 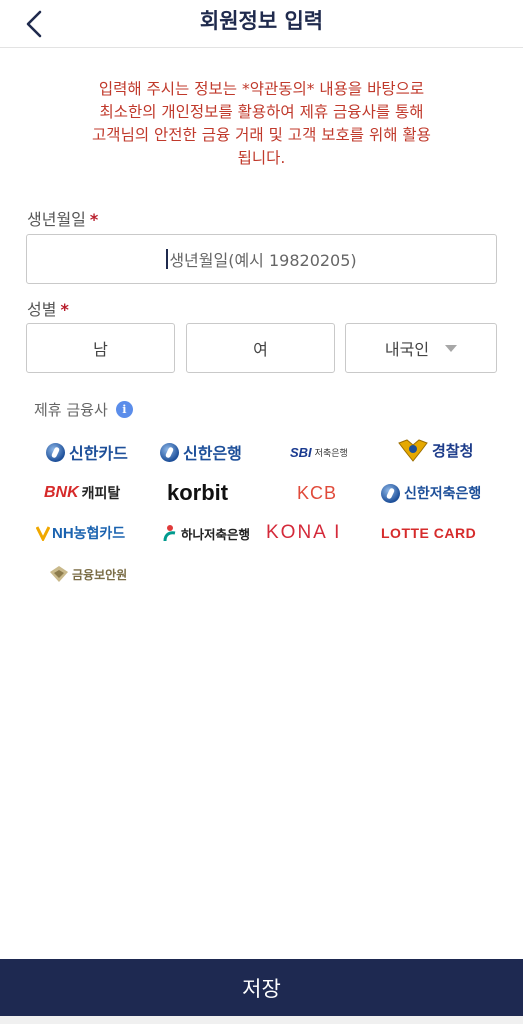 I want to click on bottom-strip, so click(x=261, y=1020).